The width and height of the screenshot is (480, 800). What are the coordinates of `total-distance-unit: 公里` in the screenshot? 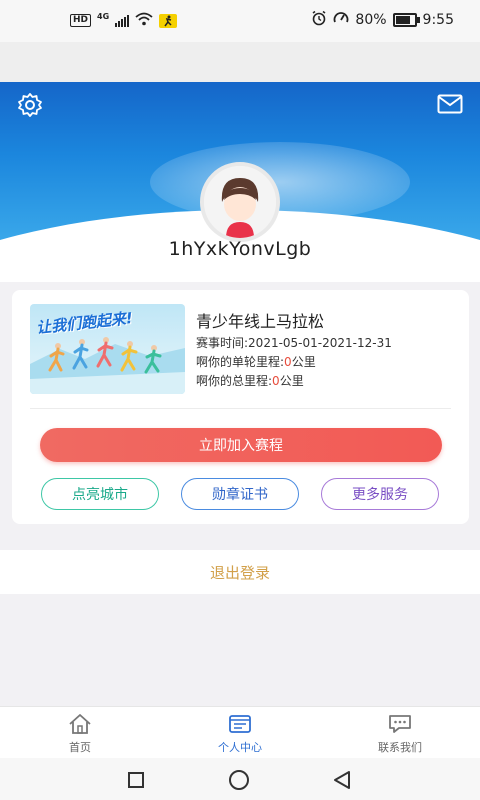 It's located at (291, 381).